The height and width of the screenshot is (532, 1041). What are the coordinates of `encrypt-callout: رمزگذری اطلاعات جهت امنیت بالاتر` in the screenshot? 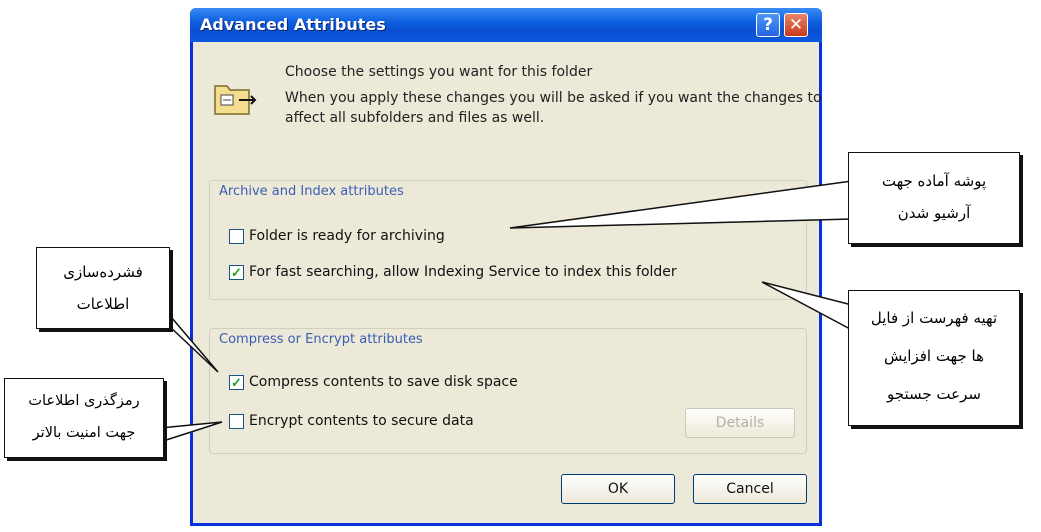 It's located at (84, 418).